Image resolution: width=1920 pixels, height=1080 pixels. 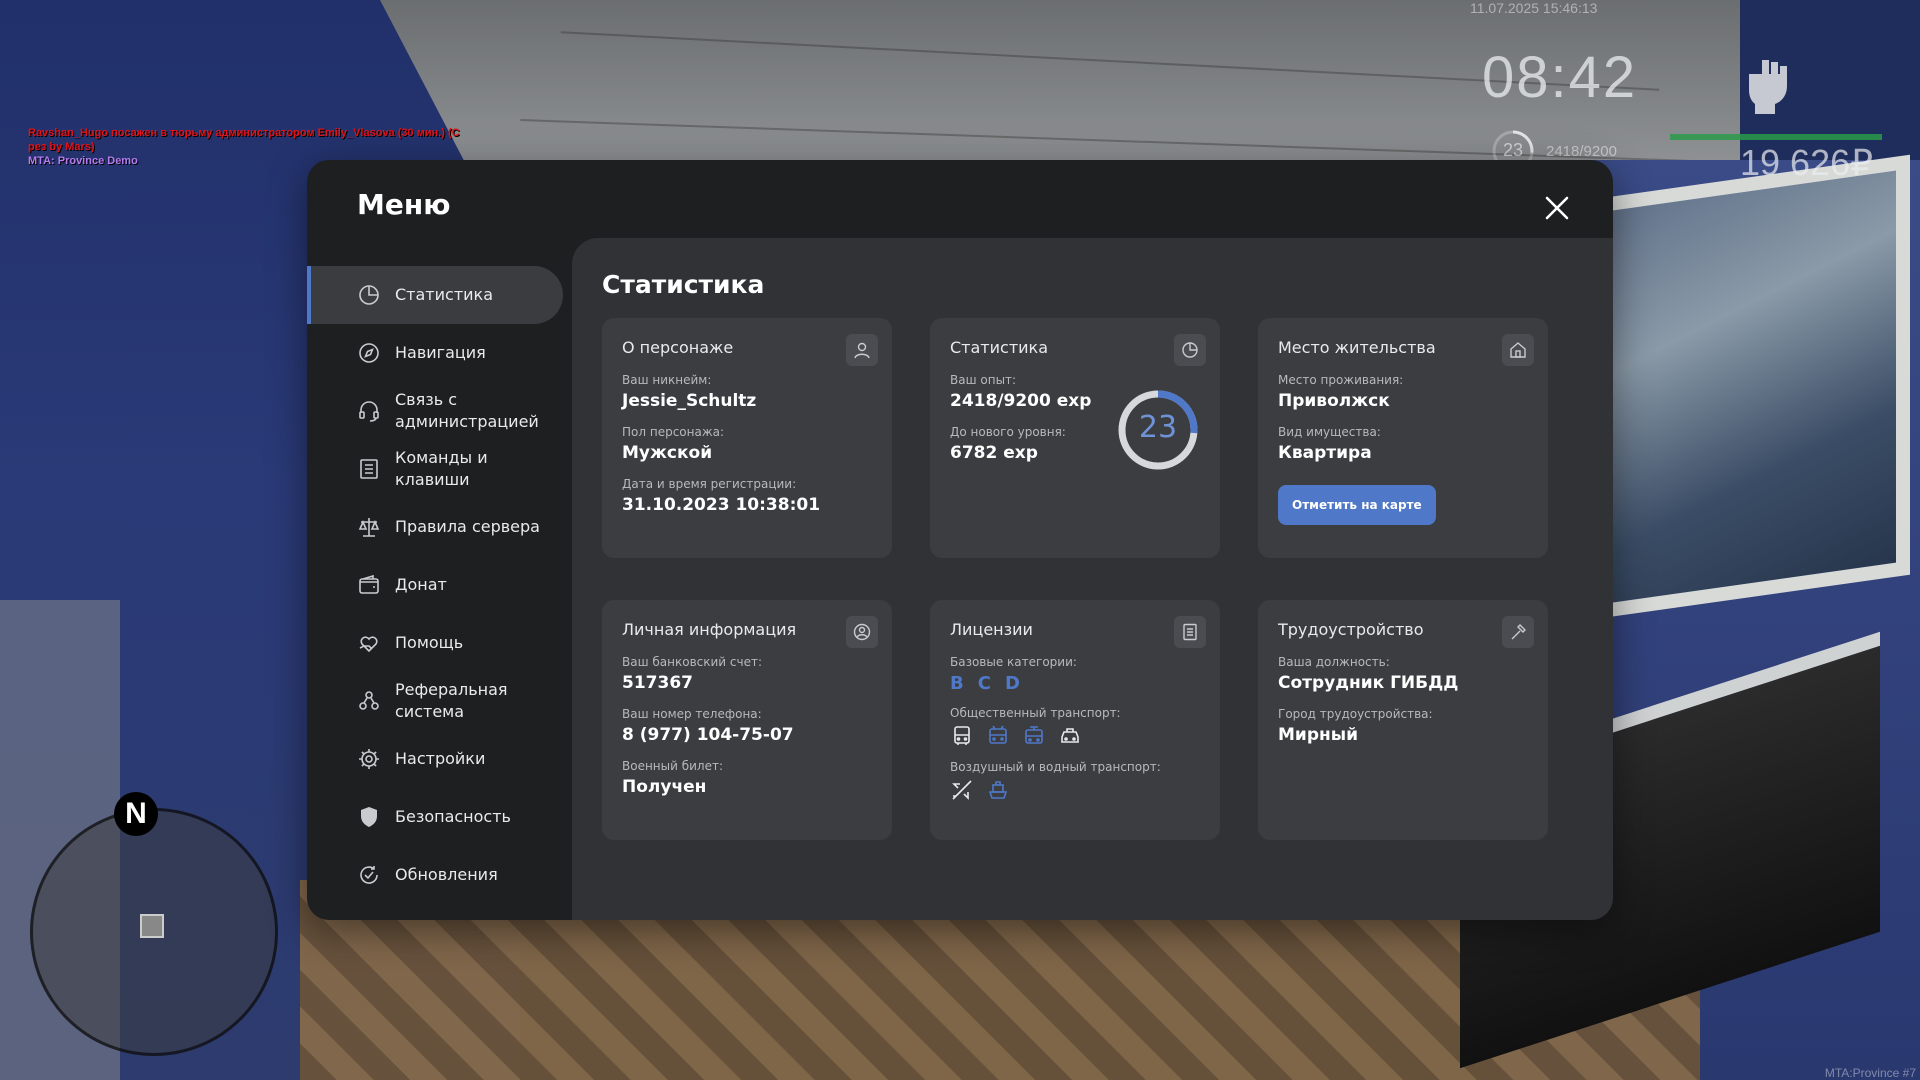 What do you see at coordinates (999, 347) in the screenshot?
I see `card-title: Статистика` at bounding box center [999, 347].